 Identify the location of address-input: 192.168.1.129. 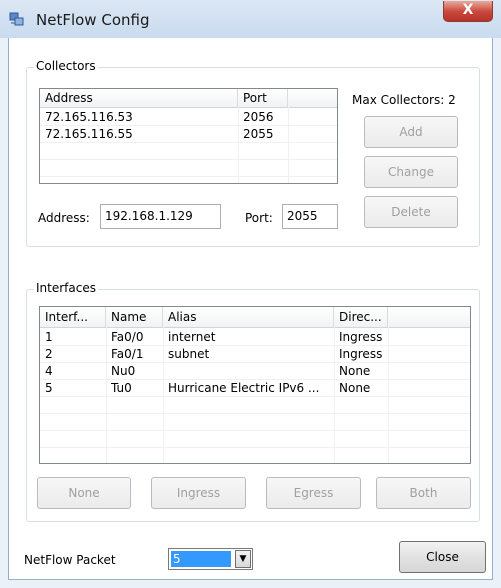
(160, 216).